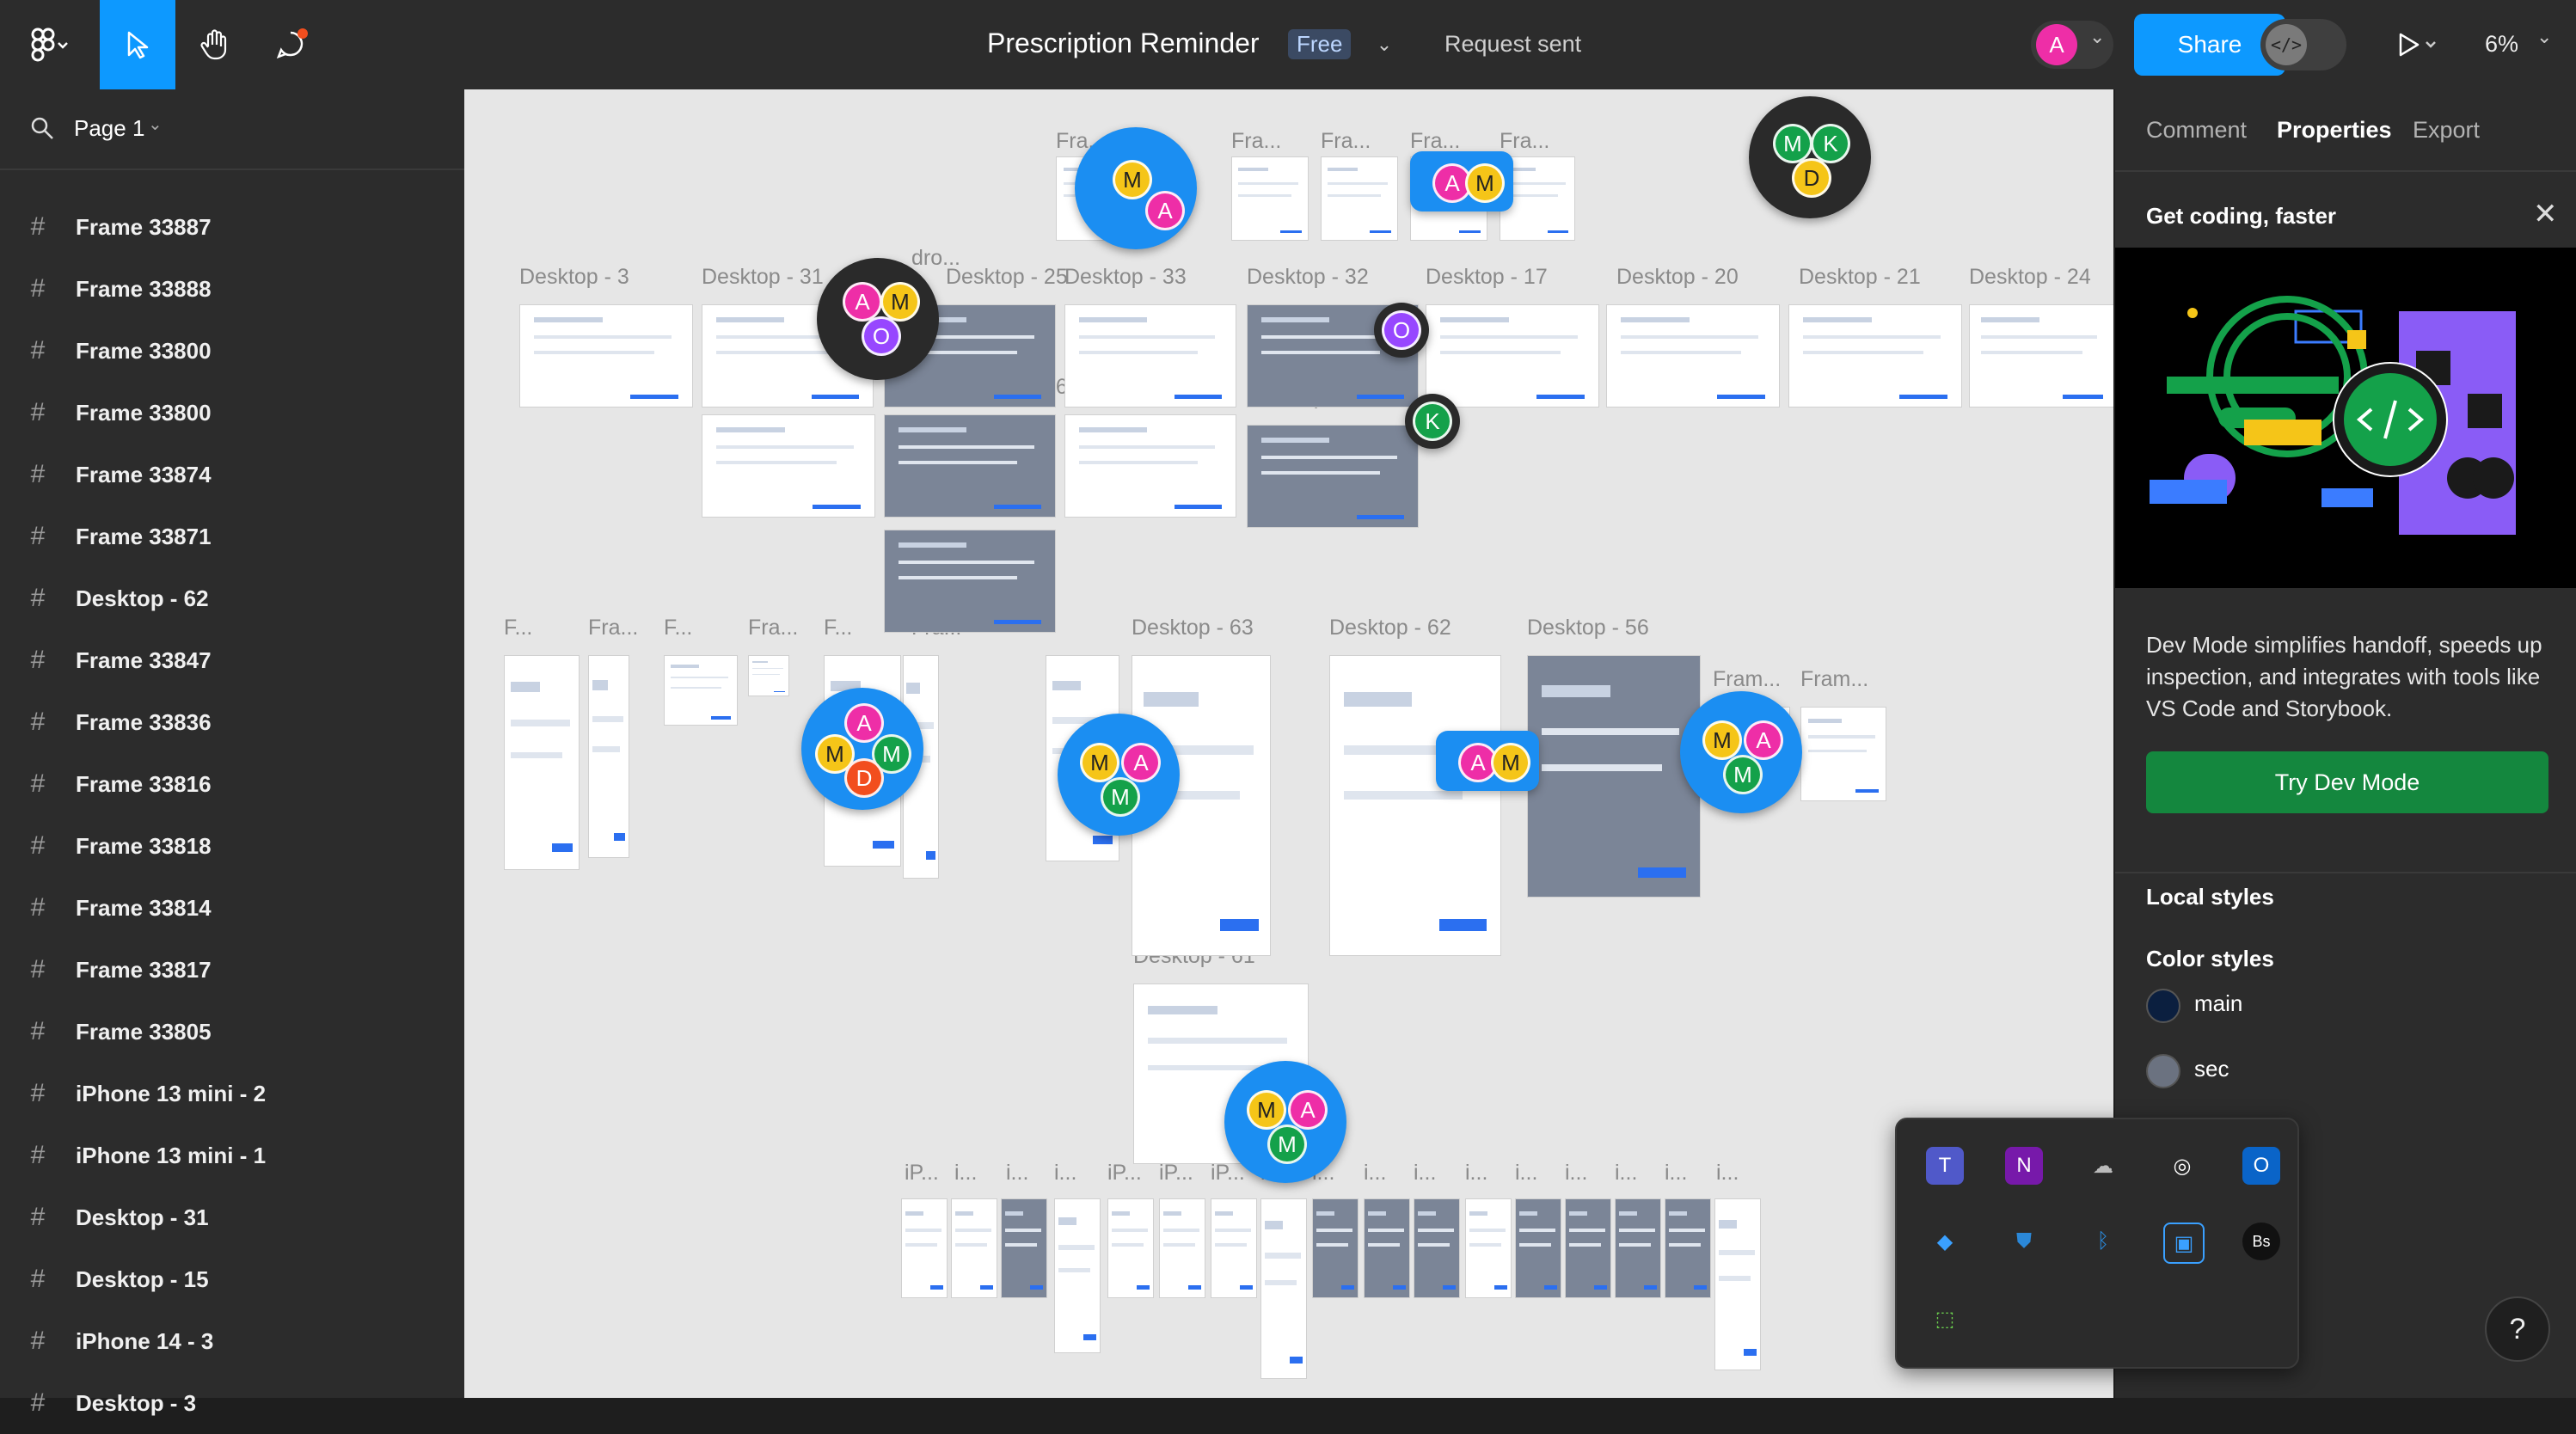 The width and height of the screenshot is (2576, 1434). I want to click on frame-label: Desktop - 25, so click(1007, 277).